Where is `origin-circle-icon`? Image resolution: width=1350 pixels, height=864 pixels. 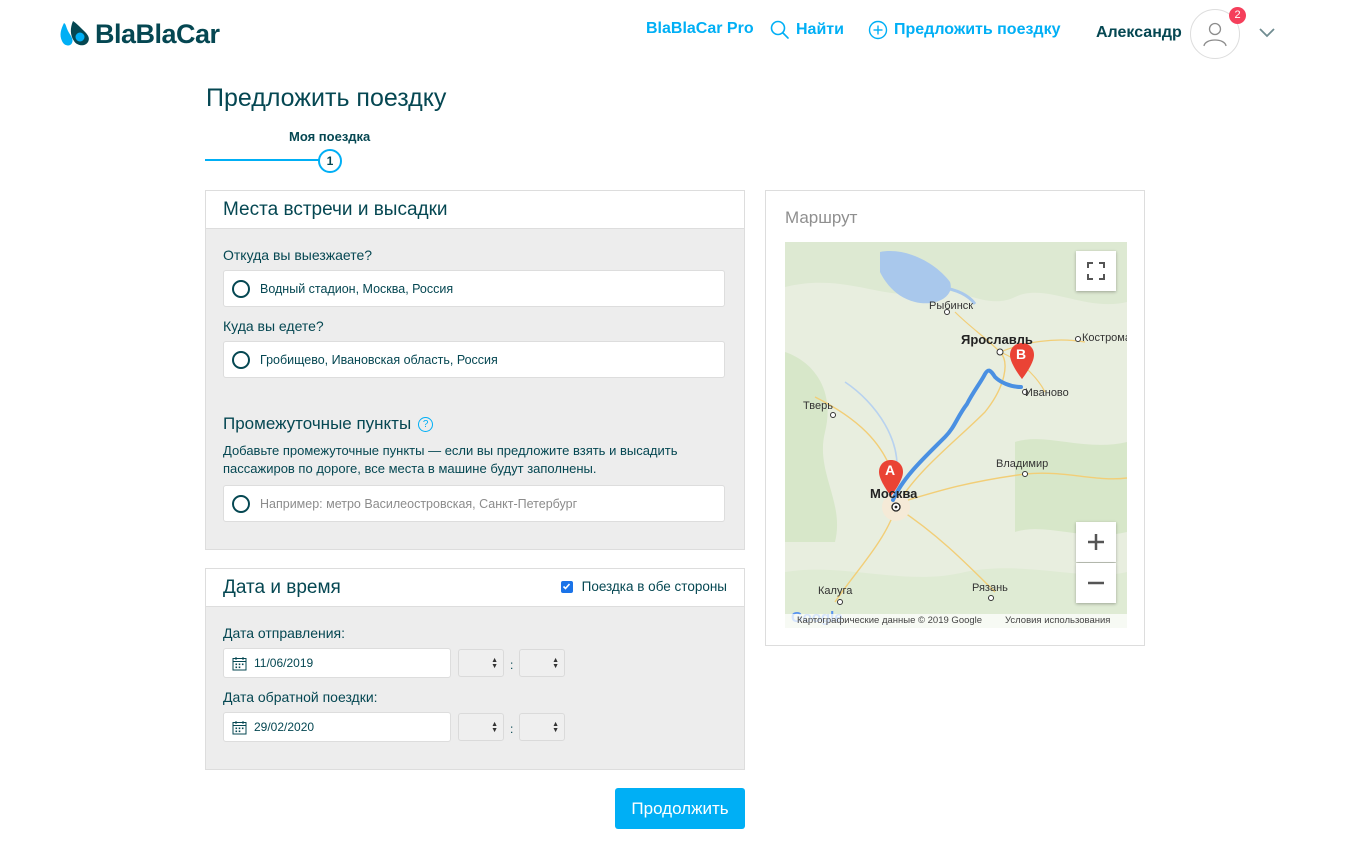 origin-circle-icon is located at coordinates (241, 288).